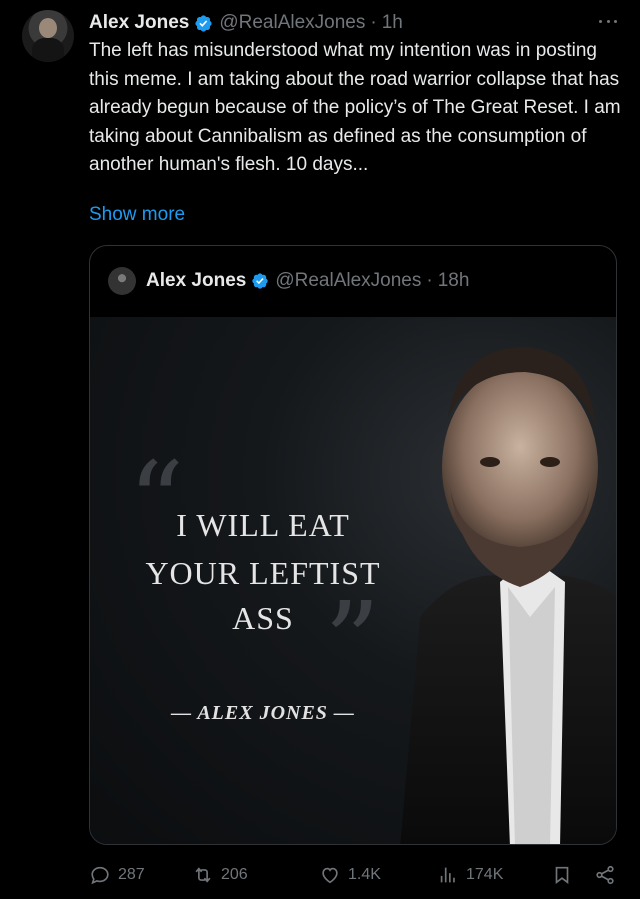 The image size is (640, 899). I want to click on repost-count: 206, so click(234, 874).